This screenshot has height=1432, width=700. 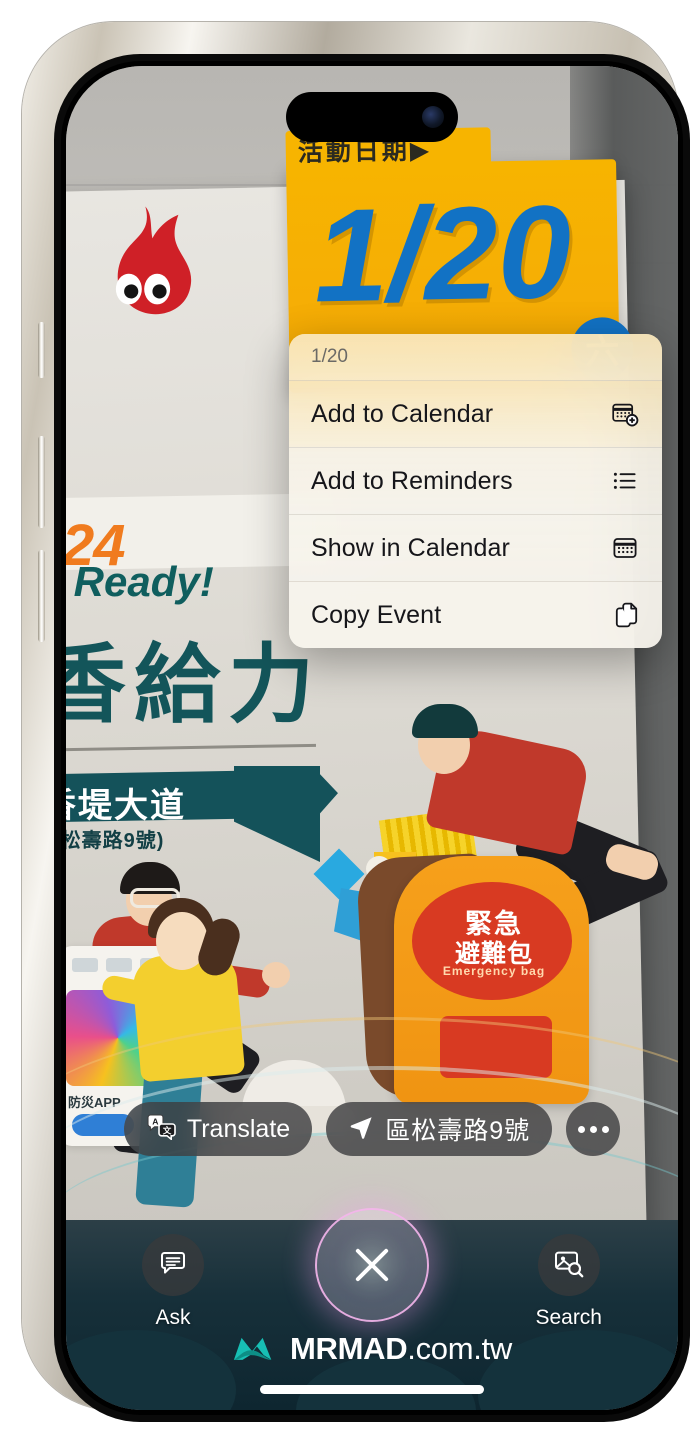 I want to click on search-button: Search, so click(x=568, y=1282).